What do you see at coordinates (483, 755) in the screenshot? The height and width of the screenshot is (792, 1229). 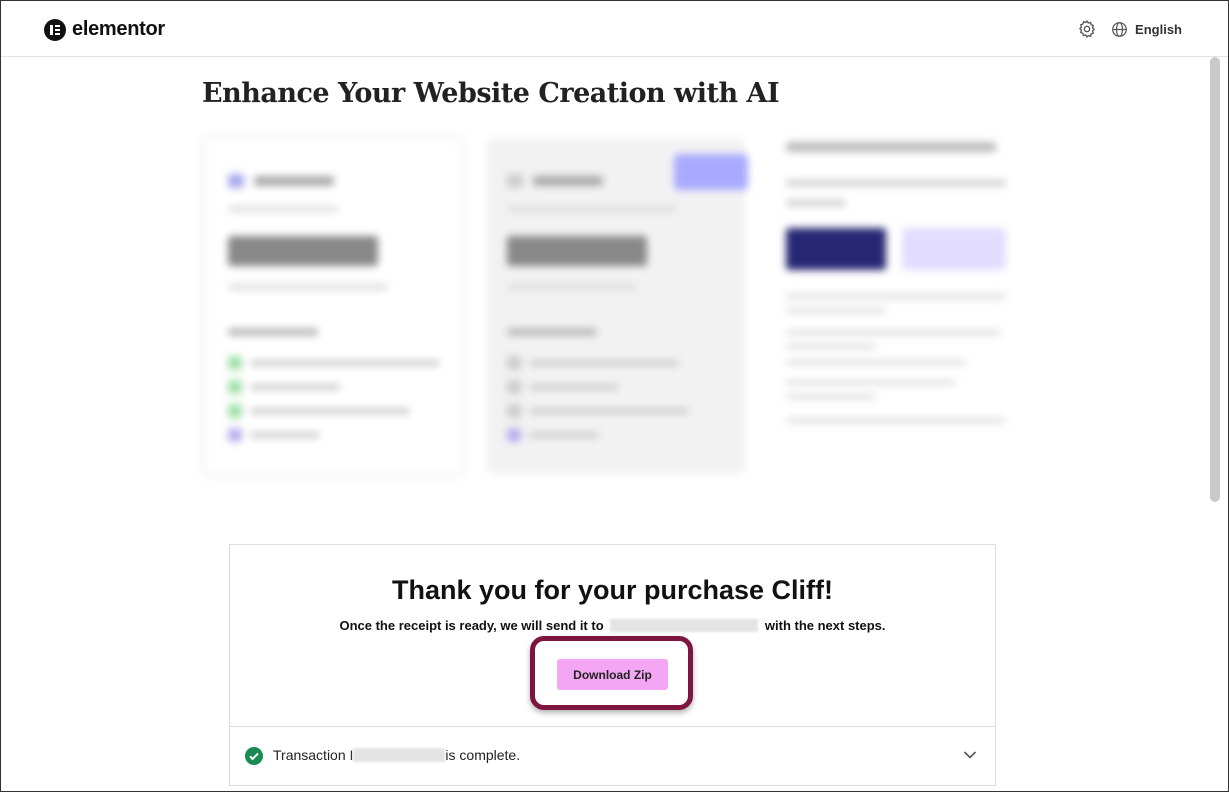 I see `transaction-text-end: is complete.` at bounding box center [483, 755].